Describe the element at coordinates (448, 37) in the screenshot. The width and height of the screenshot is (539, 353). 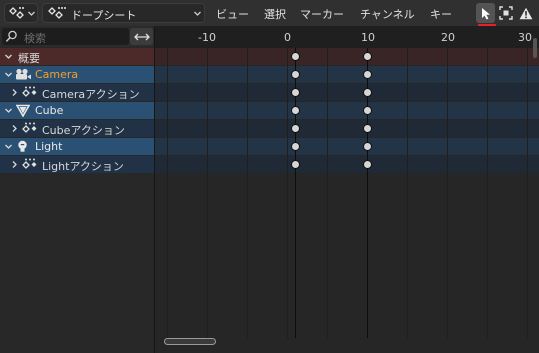
I see `tick-label: 20` at that location.